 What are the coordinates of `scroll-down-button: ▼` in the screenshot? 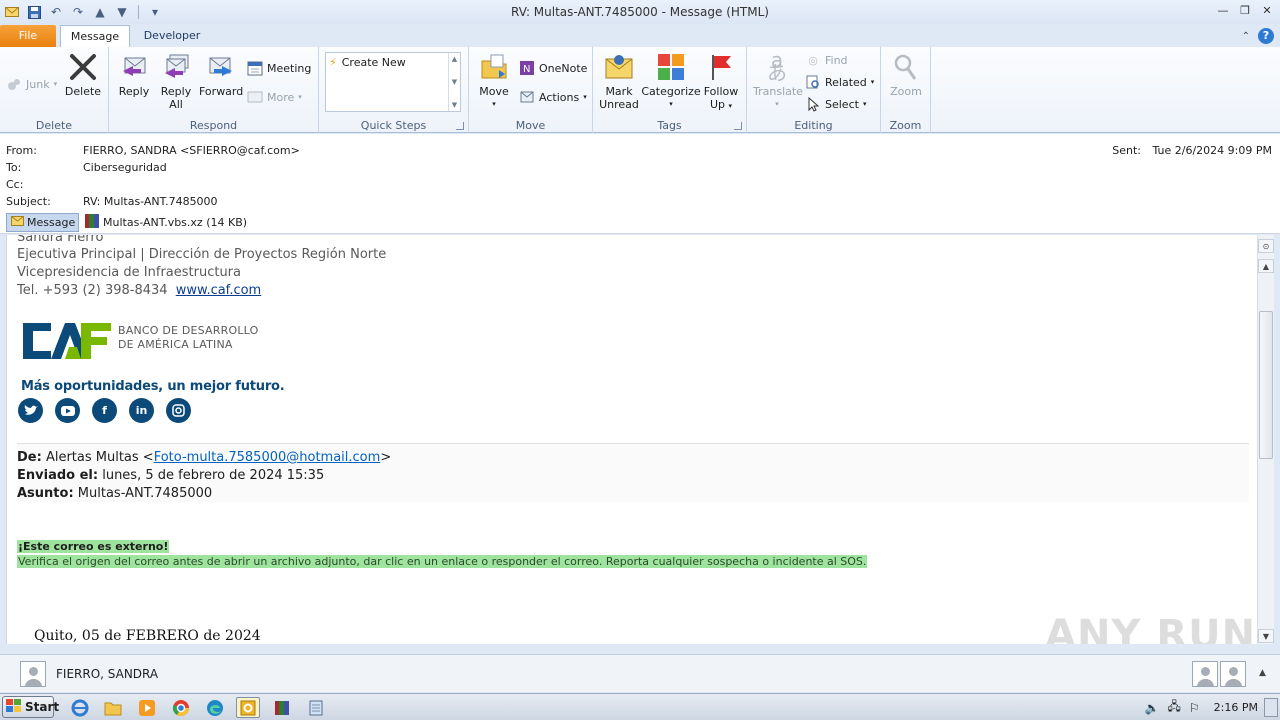 It's located at (1266, 636).